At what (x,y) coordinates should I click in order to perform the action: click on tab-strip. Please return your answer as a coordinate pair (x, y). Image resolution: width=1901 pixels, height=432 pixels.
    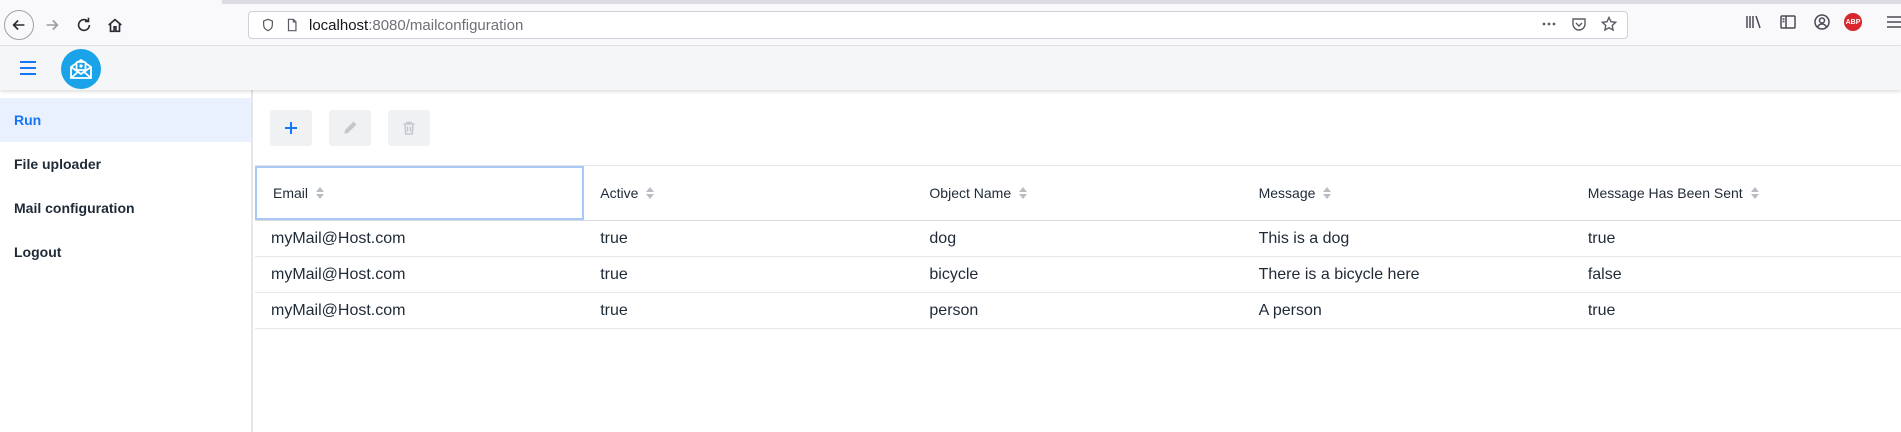
    Looking at the image, I should click on (1061, 2).